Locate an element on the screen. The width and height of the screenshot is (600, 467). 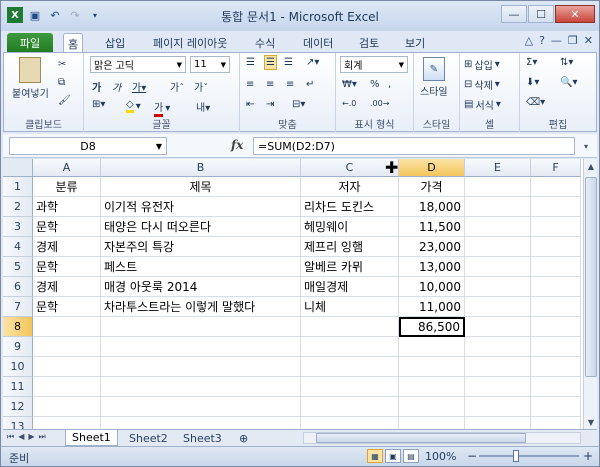
first-sheet-icon: ⏮ is located at coordinates (10, 437).